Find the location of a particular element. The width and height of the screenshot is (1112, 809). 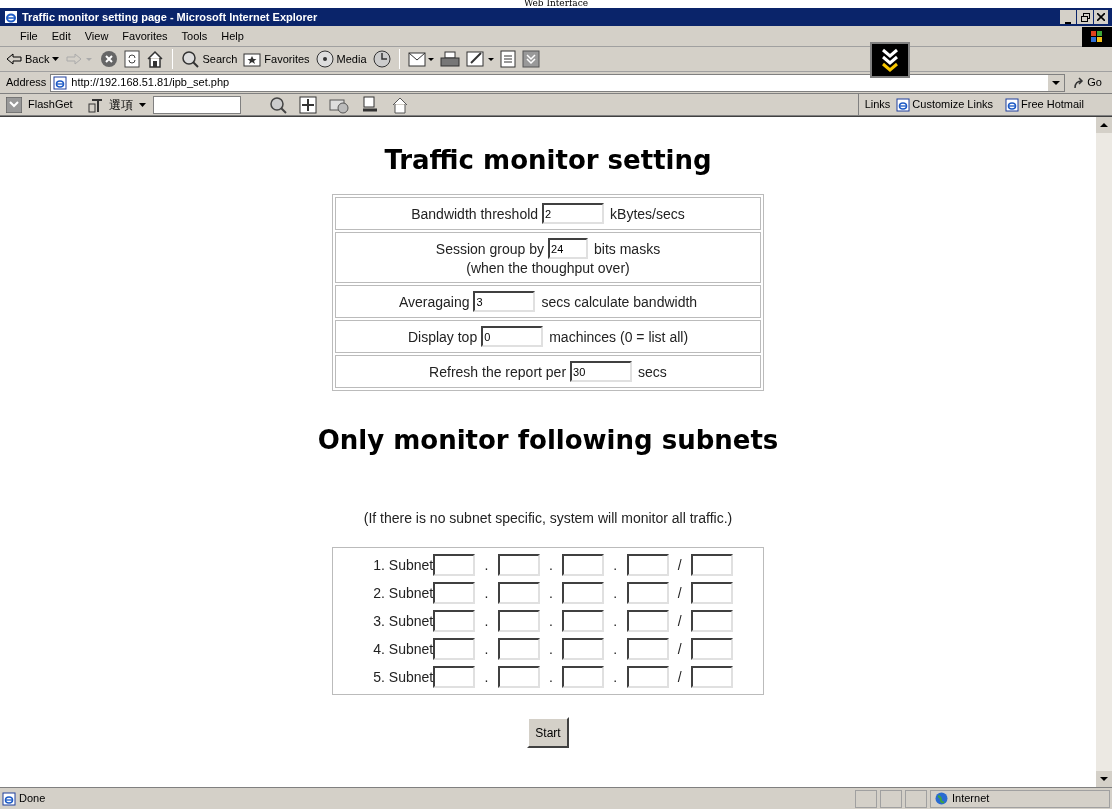

windows-logo-icon is located at coordinates (1097, 37).